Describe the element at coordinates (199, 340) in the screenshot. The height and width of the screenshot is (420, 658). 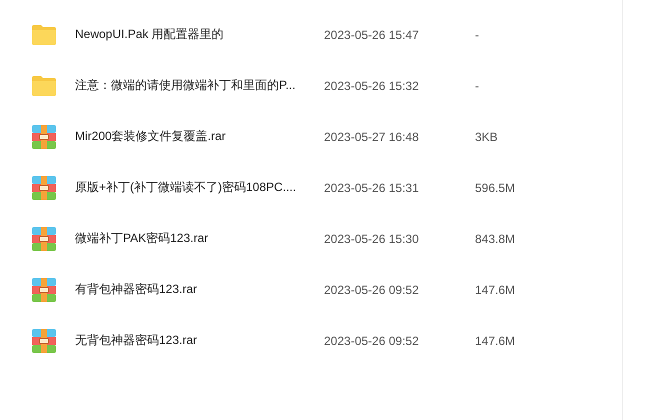
I see `file-name: 无背包神器密码123.rar` at that location.